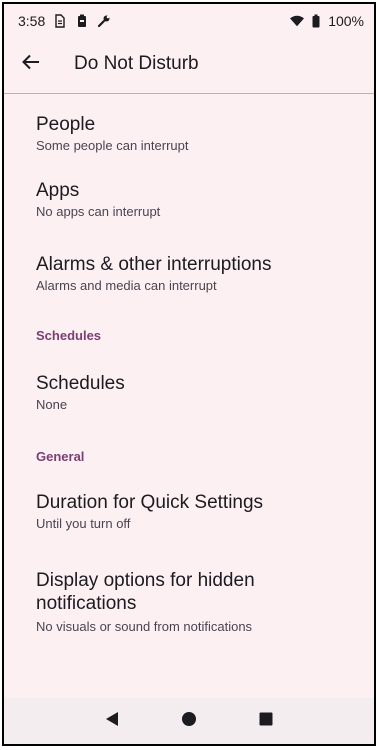  Describe the element at coordinates (104, 21) in the screenshot. I see `wrench-icon` at that location.